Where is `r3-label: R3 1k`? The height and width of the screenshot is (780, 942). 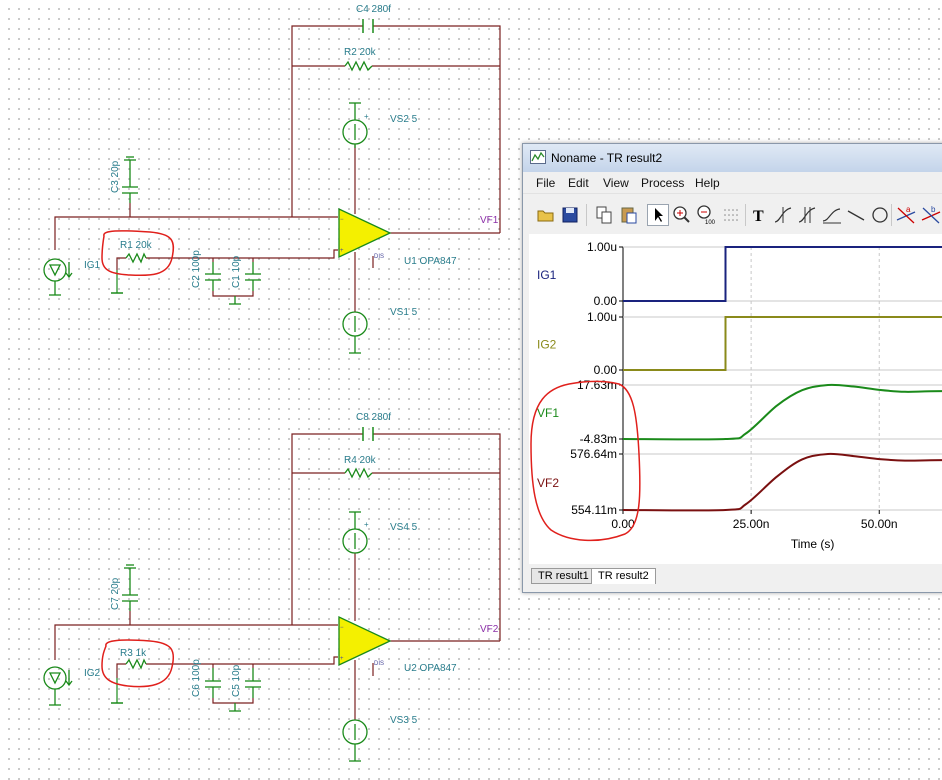 r3-label: R3 1k is located at coordinates (133, 653).